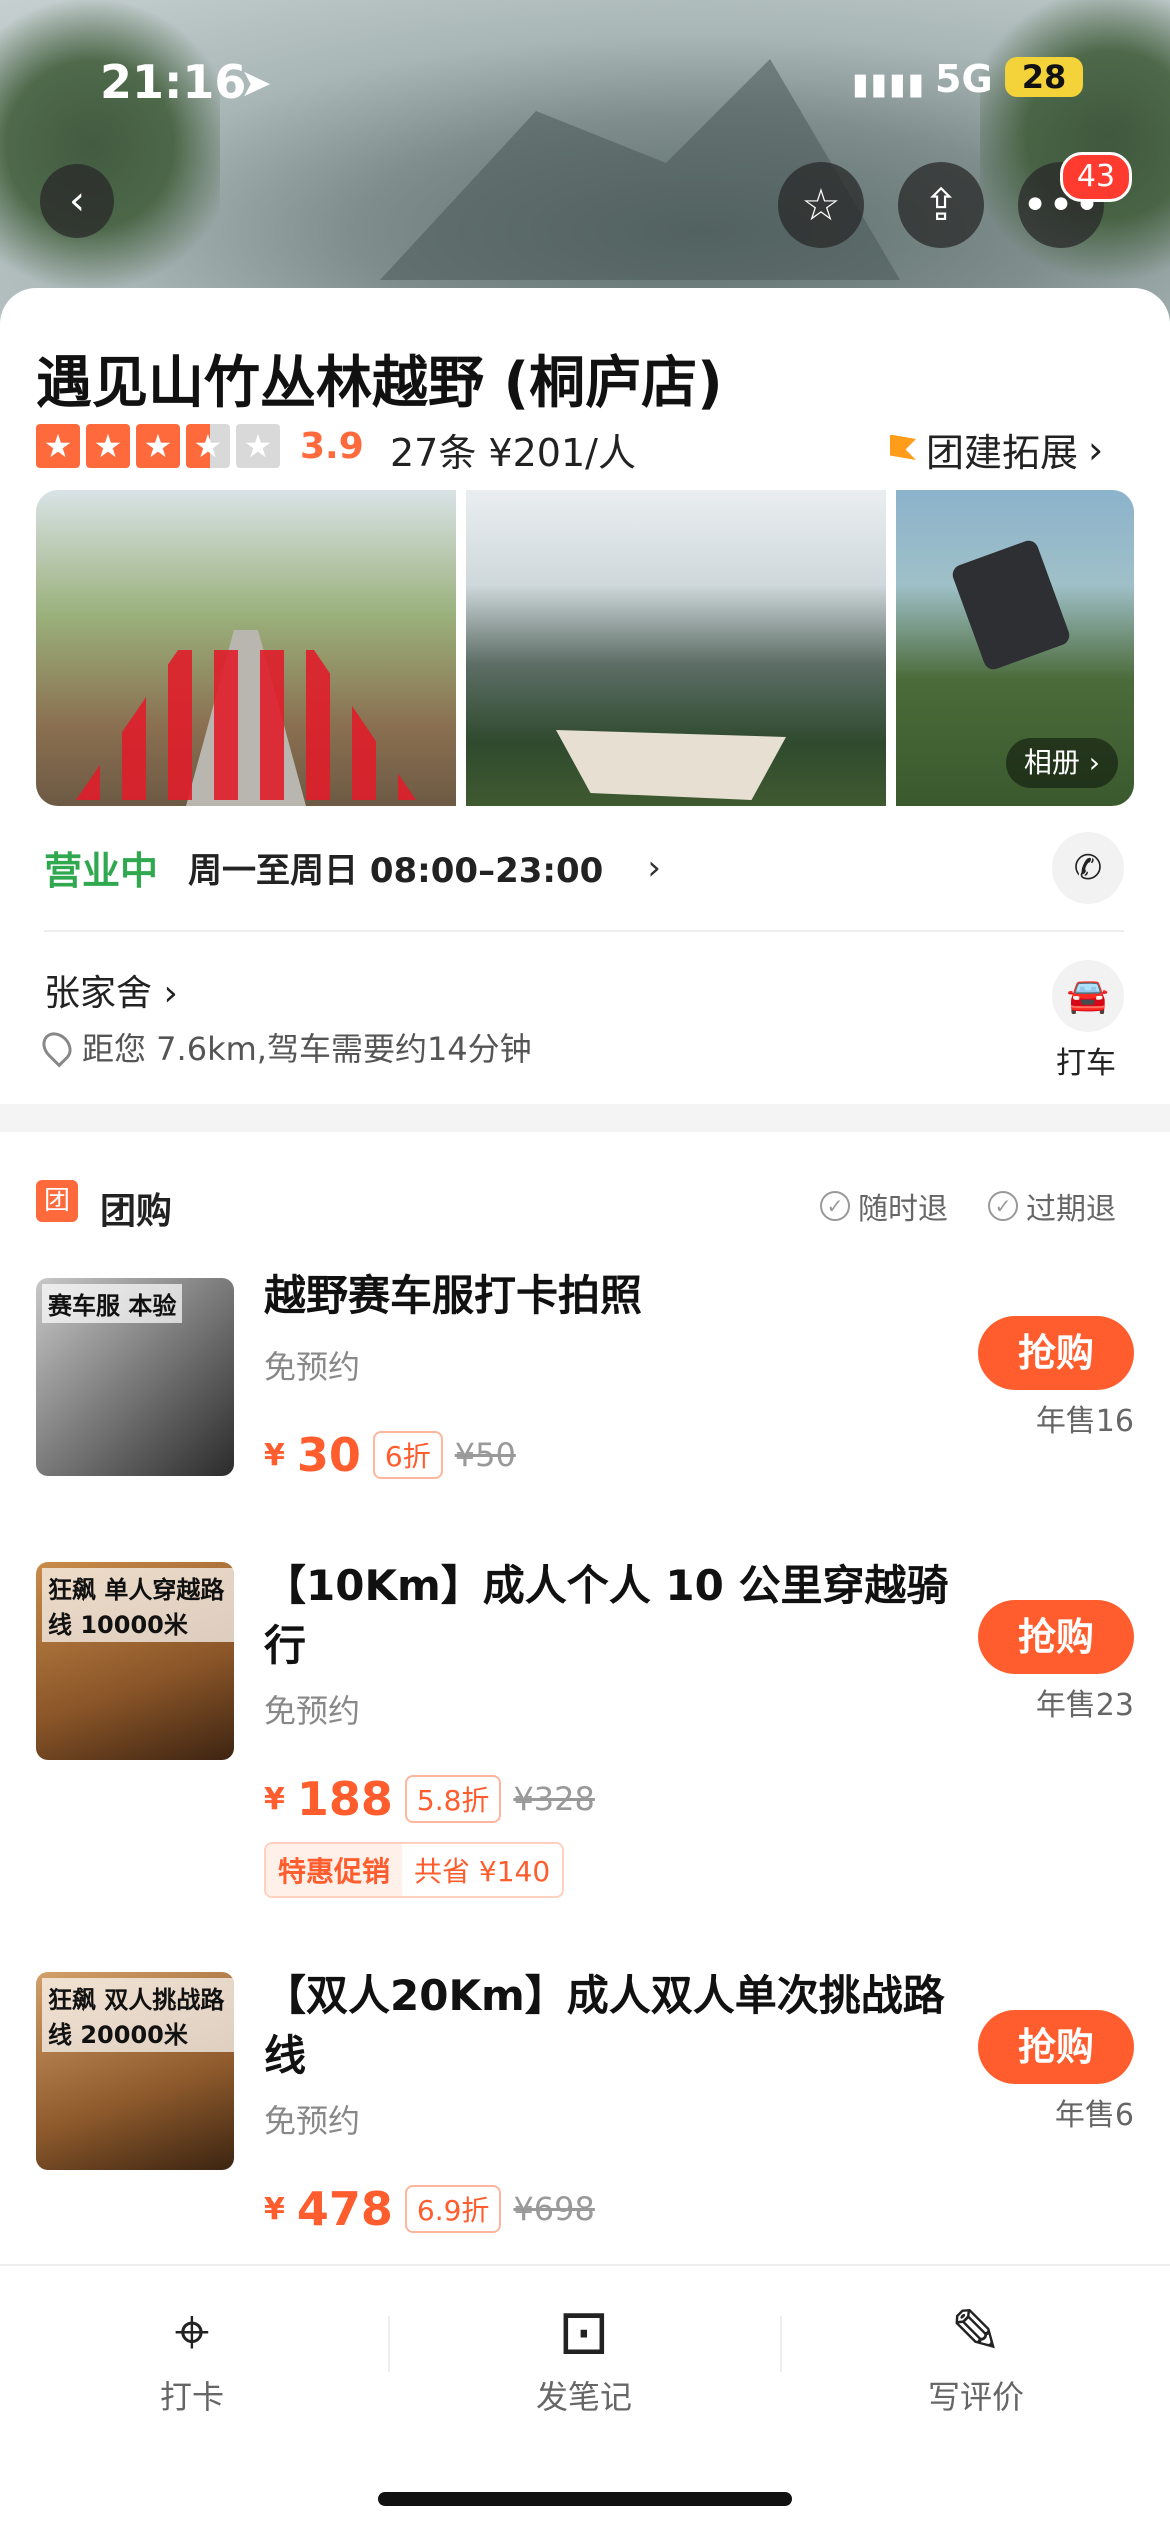  Describe the element at coordinates (192, 2331) in the screenshot. I see `location-pin-icon: ⌖` at that location.